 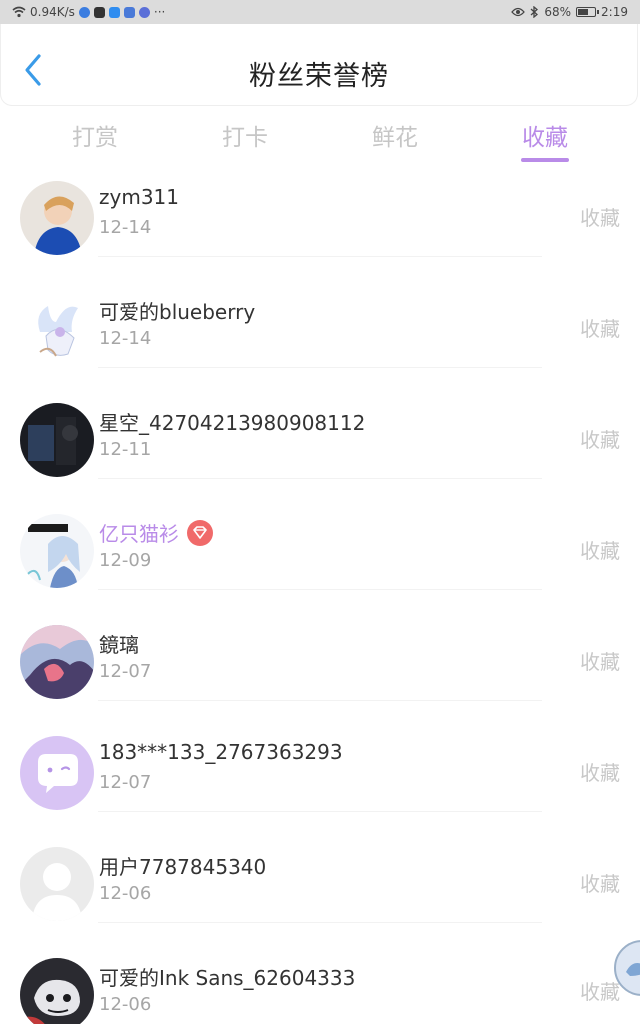 What do you see at coordinates (232, 423) in the screenshot?
I see `username: 星空_42704213980908112` at bounding box center [232, 423].